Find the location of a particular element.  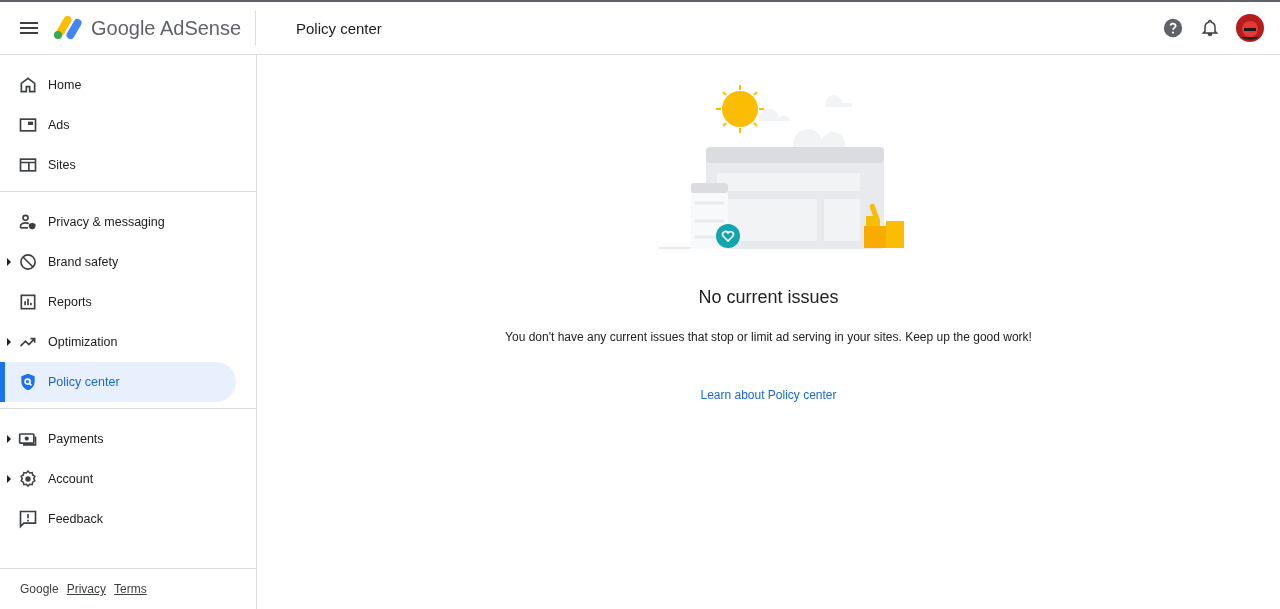

nav-item: Optimization is located at coordinates (118, 342).